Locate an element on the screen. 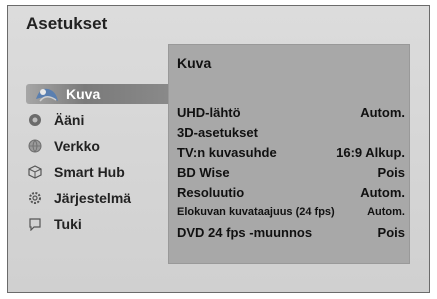 The image size is (437, 299). network-icon is located at coordinates (35, 146).